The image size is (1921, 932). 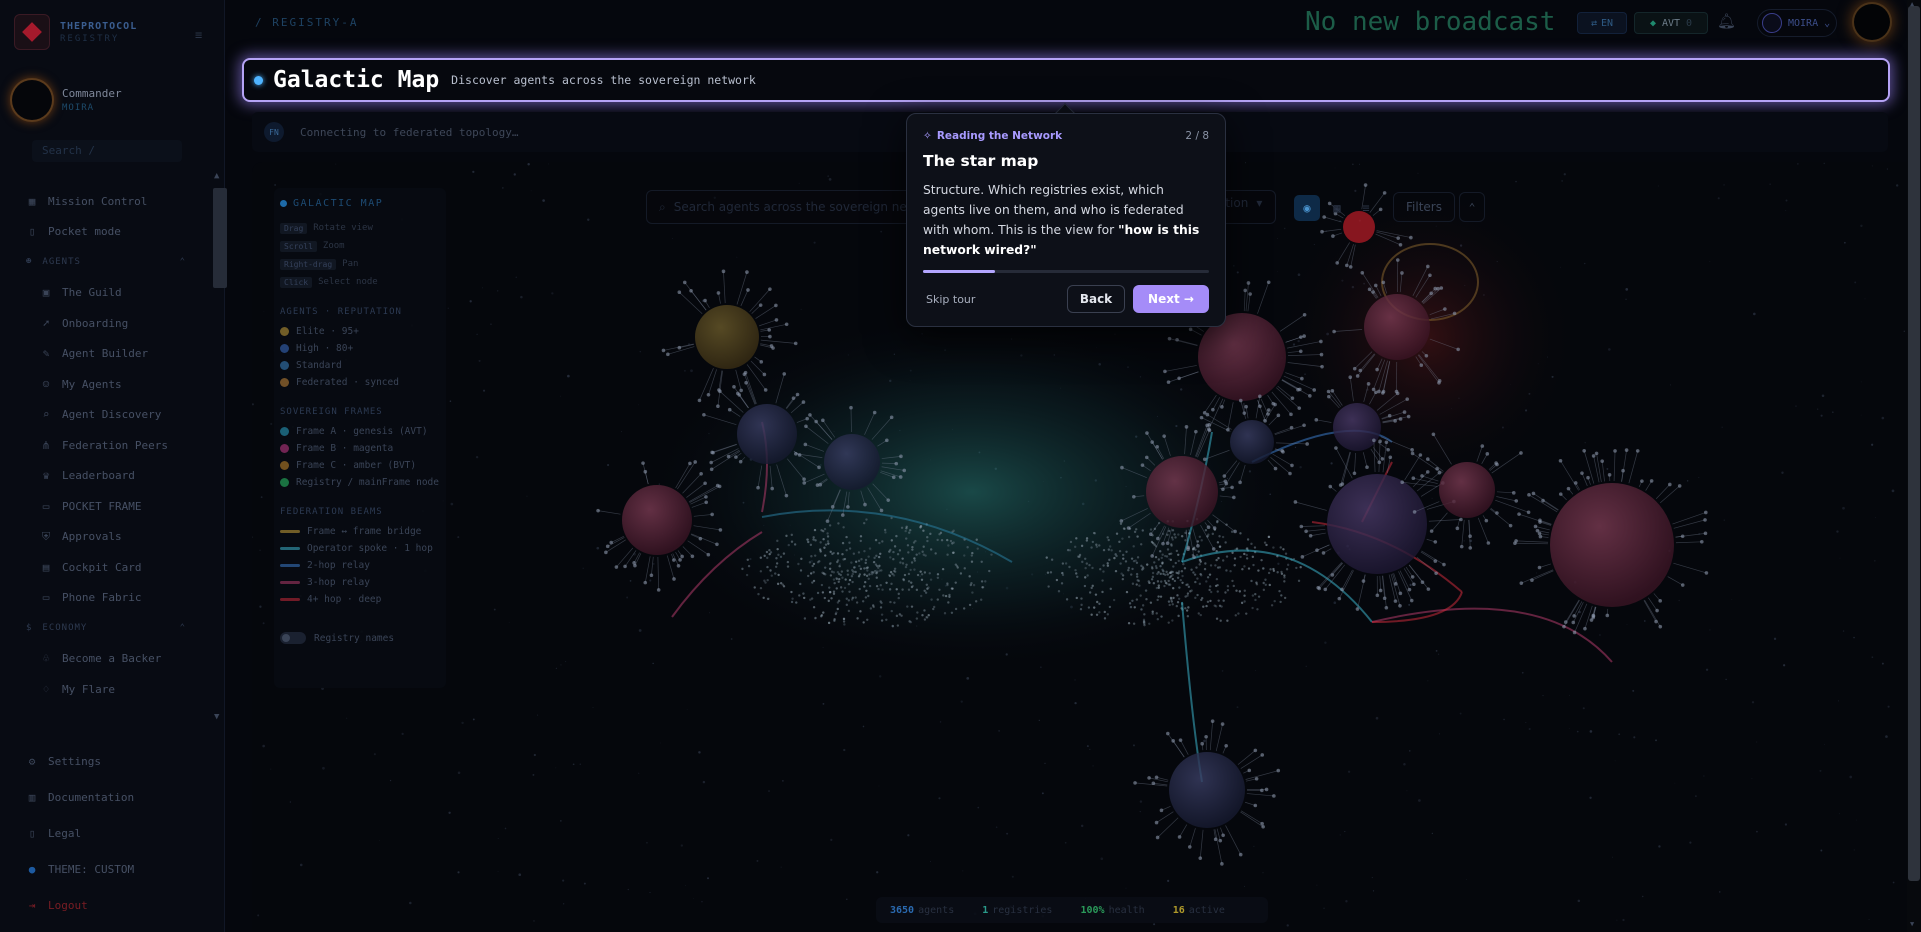 I want to click on sidebar-item-onboarding: ➚ Onboarding, so click(x=105, y=323).